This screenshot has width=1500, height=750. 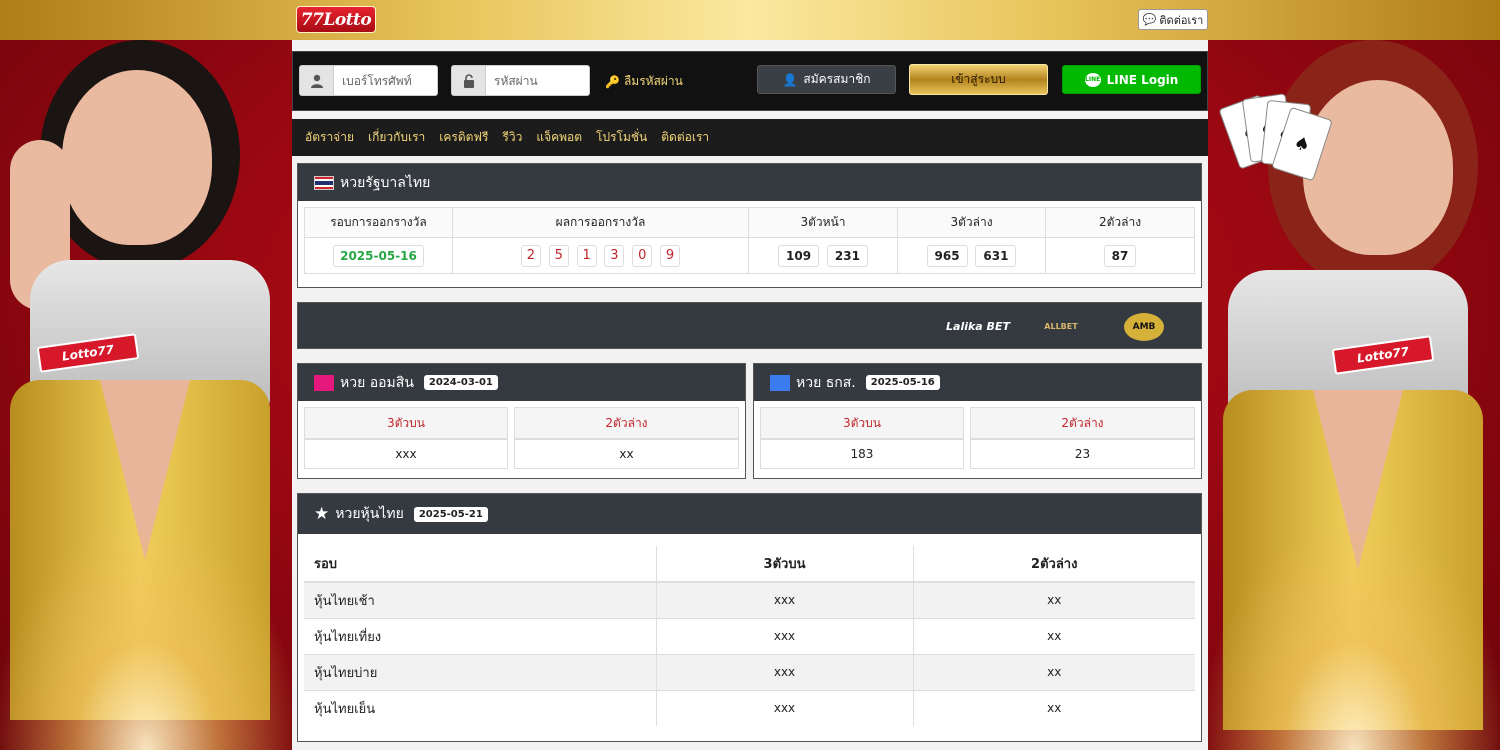 What do you see at coordinates (978, 326) in the screenshot?
I see `partner-logo-lalika: Lalika BET` at bounding box center [978, 326].